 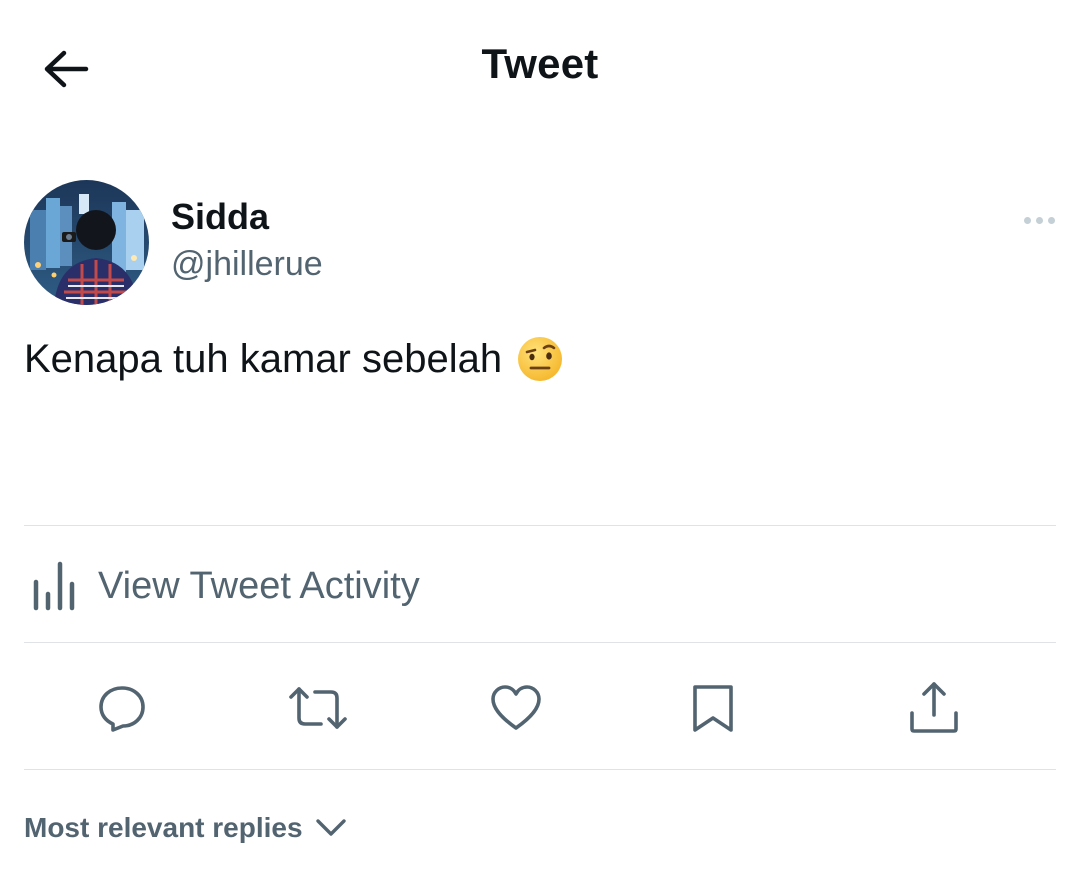 What do you see at coordinates (247, 264) in the screenshot?
I see `author-handle: @jhillerue` at bounding box center [247, 264].